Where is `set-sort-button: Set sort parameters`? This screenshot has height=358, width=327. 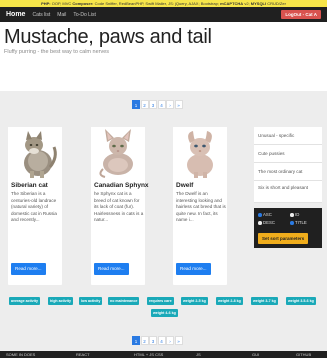
set-sort-button: Set sort parameters is located at coordinates (283, 238).